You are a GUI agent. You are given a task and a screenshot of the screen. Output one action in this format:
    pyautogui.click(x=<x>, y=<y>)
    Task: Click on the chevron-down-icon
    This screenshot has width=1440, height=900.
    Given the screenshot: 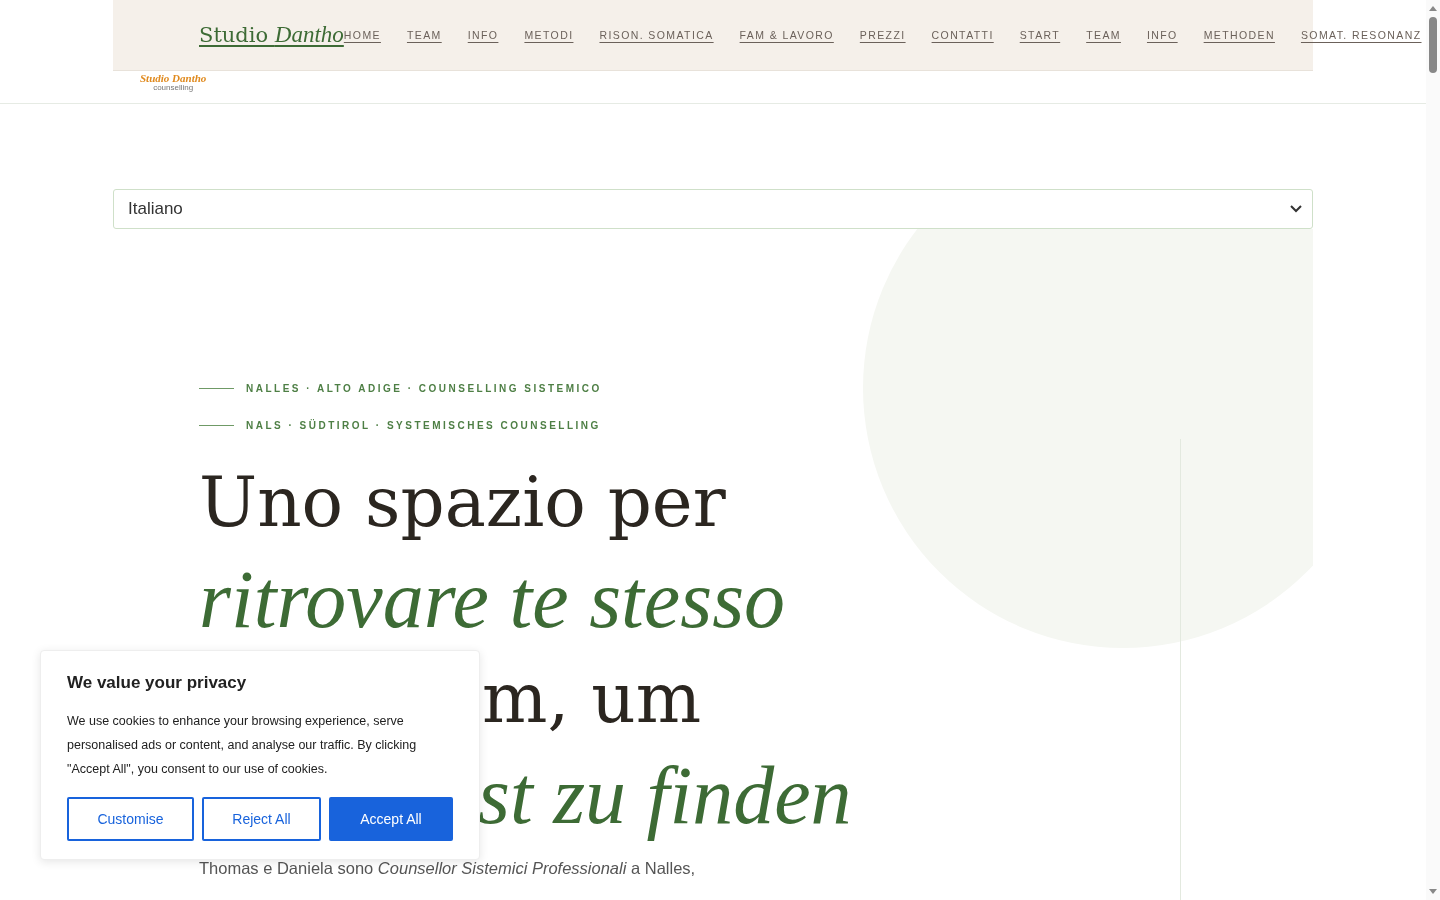 What is the action you would take?
    pyautogui.click(x=1296, y=209)
    